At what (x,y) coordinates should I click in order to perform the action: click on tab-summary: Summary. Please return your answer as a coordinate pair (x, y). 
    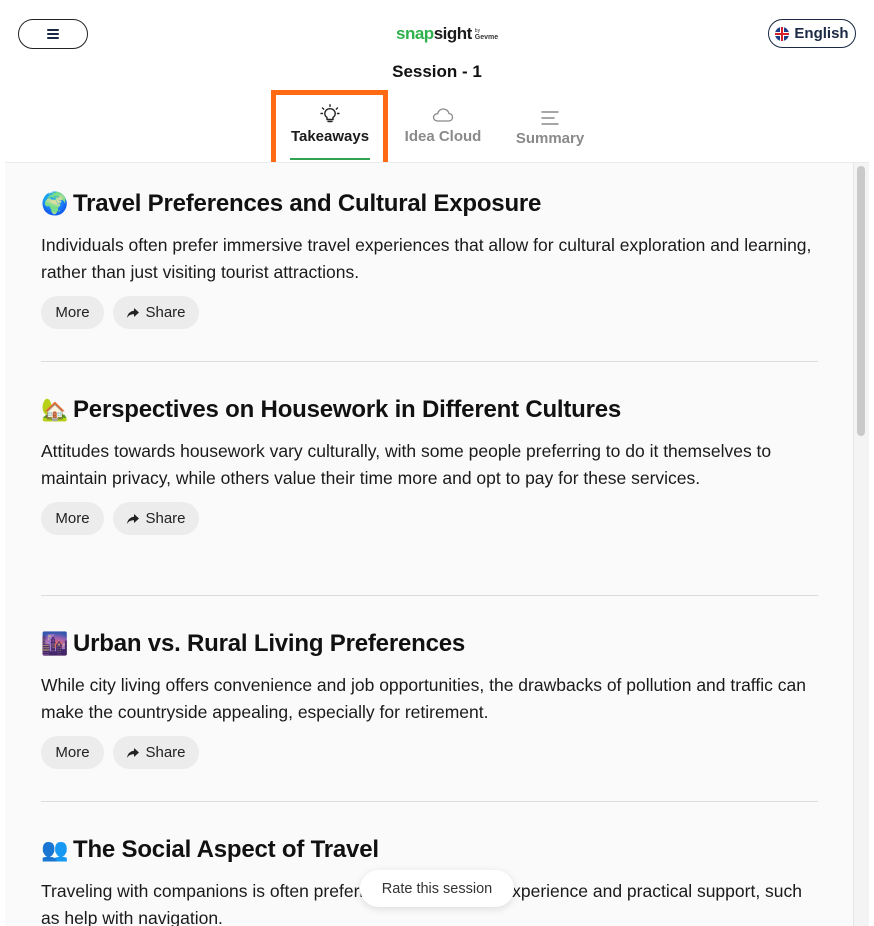
    Looking at the image, I should click on (550, 128).